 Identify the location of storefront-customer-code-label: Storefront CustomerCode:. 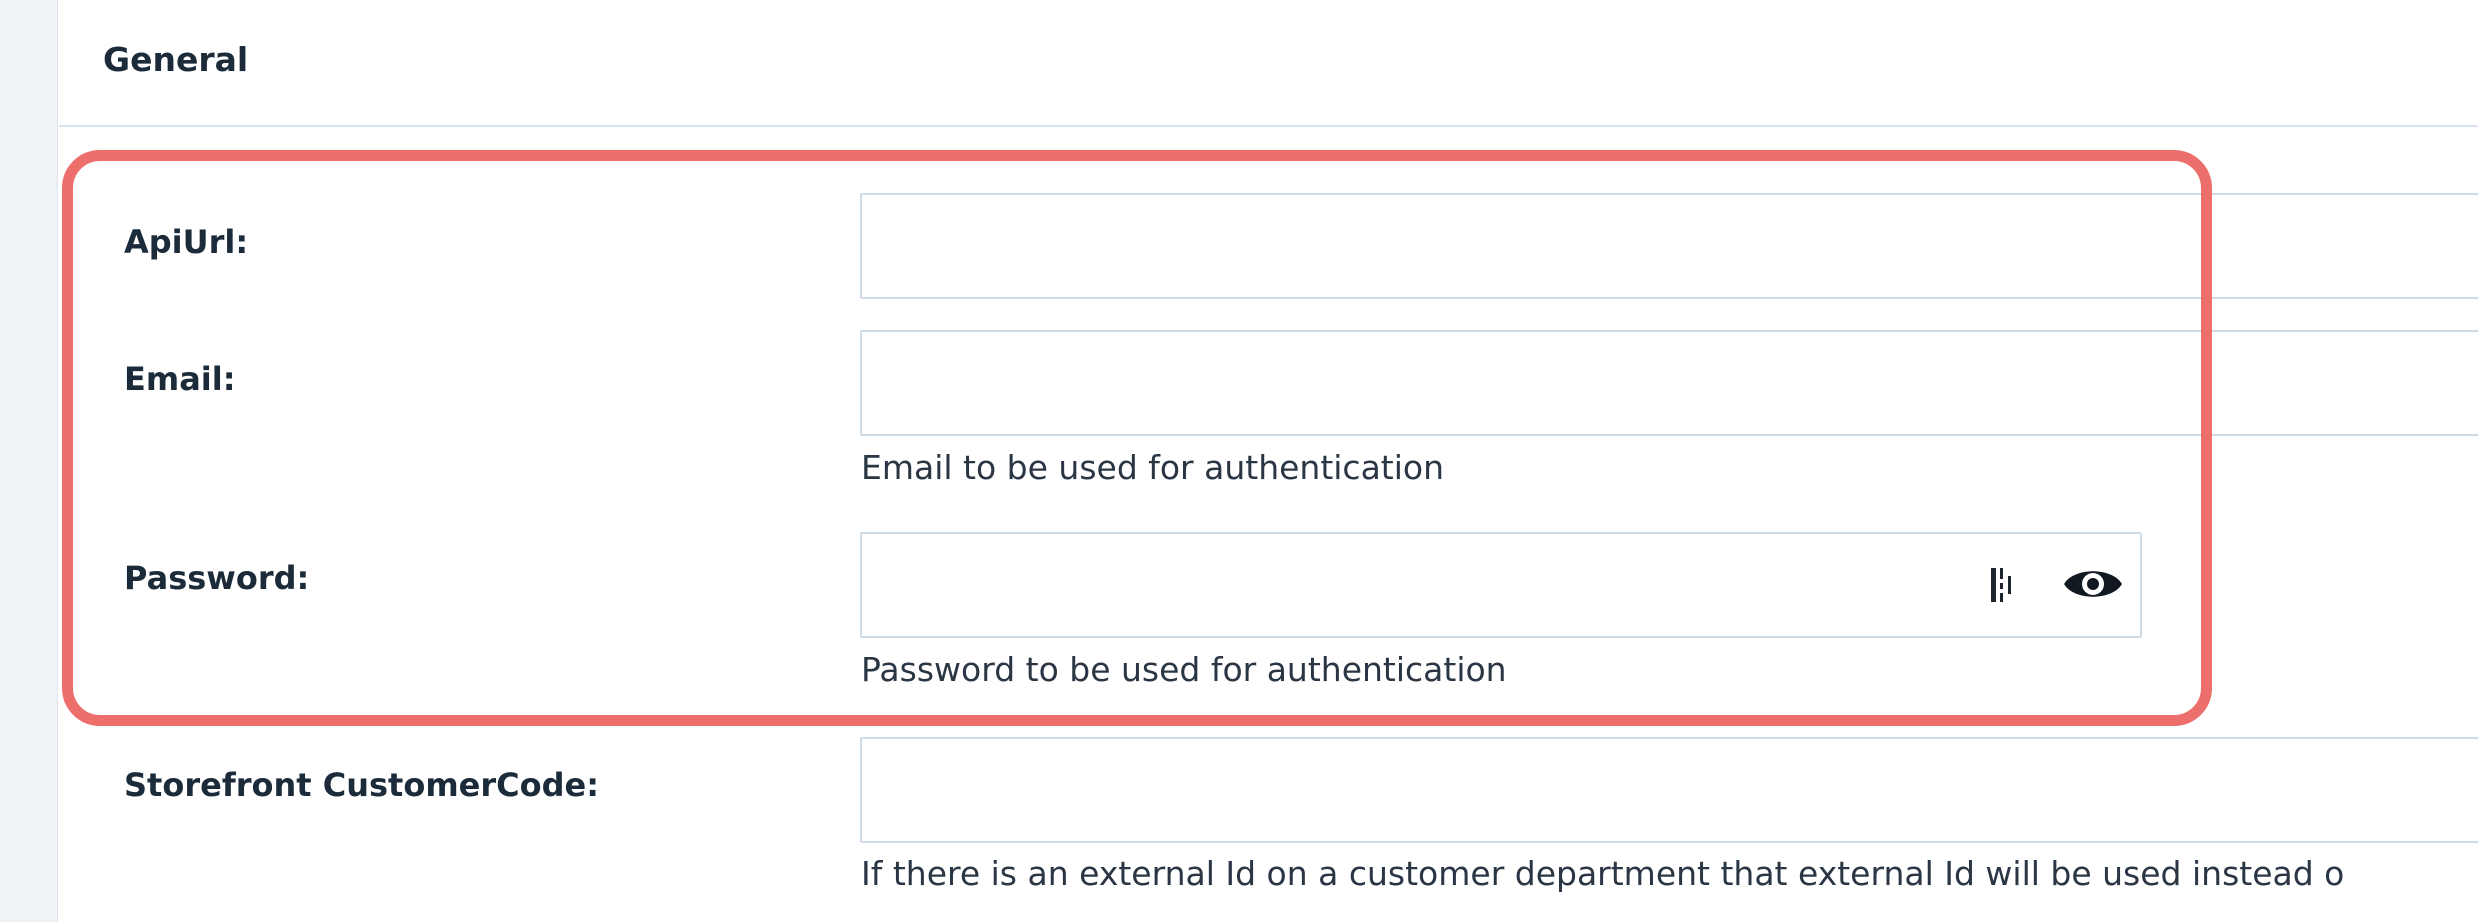
(362, 785).